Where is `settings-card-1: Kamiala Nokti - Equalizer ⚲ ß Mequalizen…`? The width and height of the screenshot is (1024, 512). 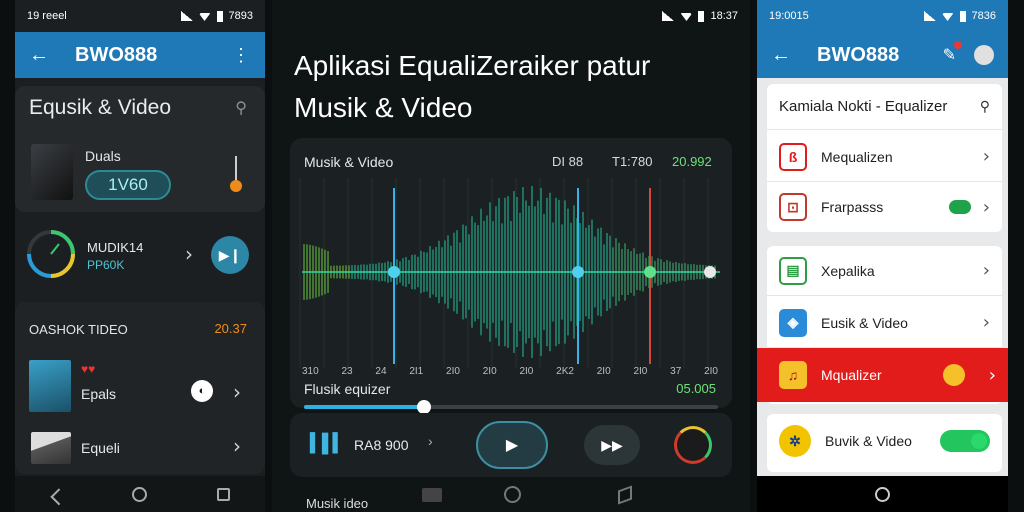
settings-card-1: Kamiala Nokti - Equalizer ⚲ ß Mequalizen… is located at coordinates (884, 158).